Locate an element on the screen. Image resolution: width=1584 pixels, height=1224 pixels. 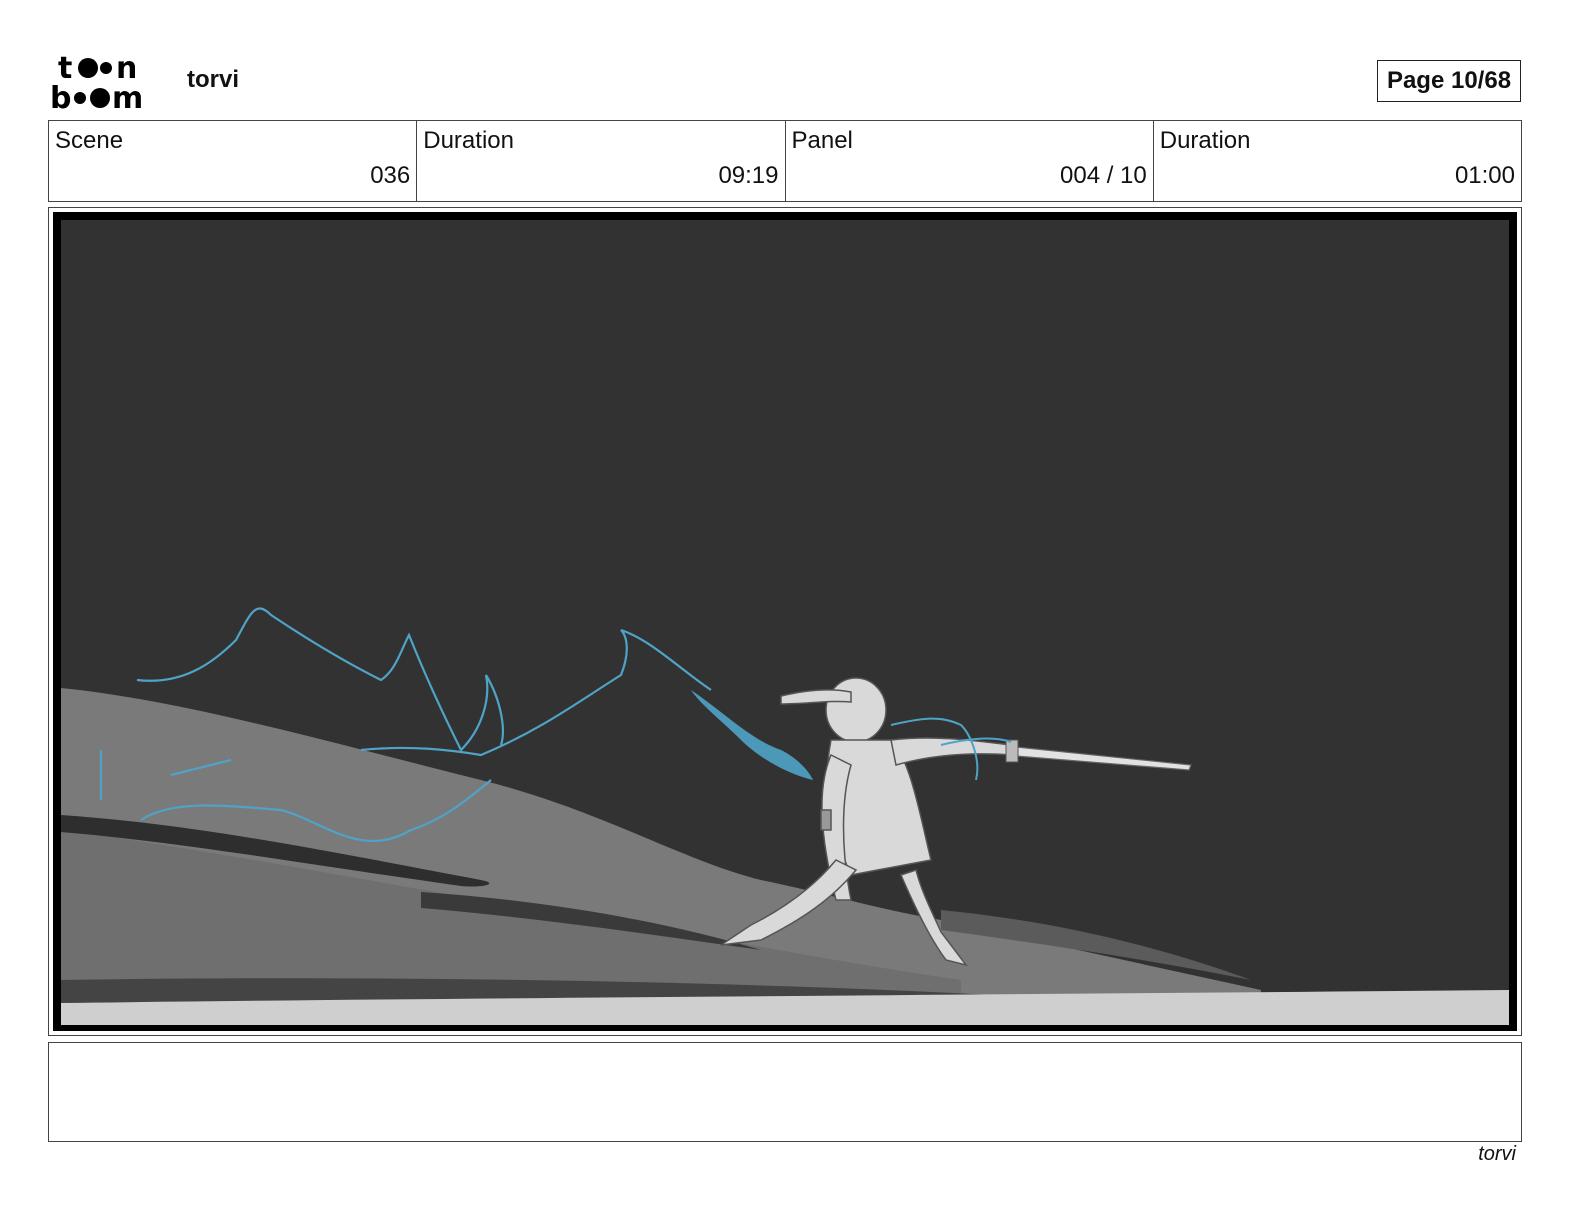
panel-value: 004 / 10 is located at coordinates (1103, 175).